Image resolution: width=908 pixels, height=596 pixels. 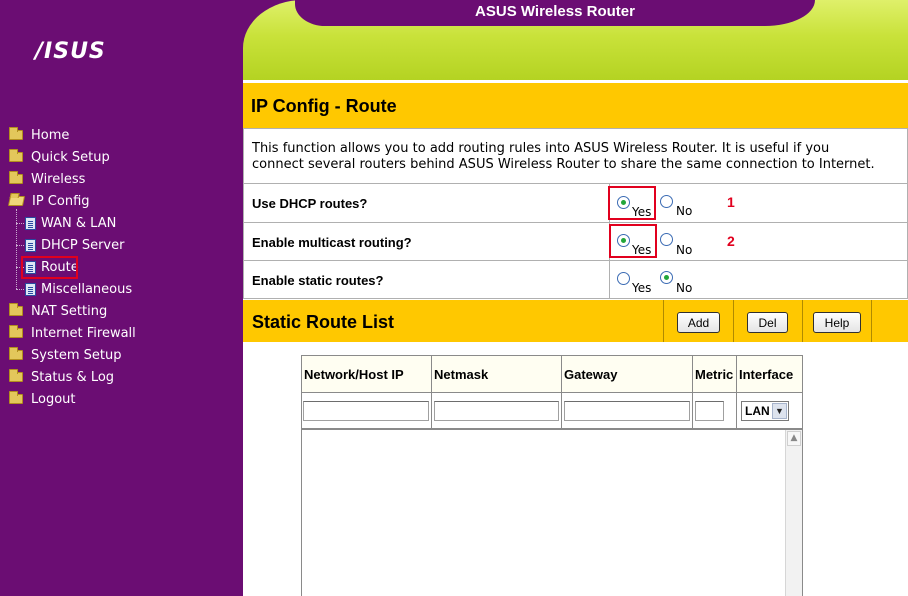 I want to click on nav-ip-config: IP Config, so click(x=48, y=201).